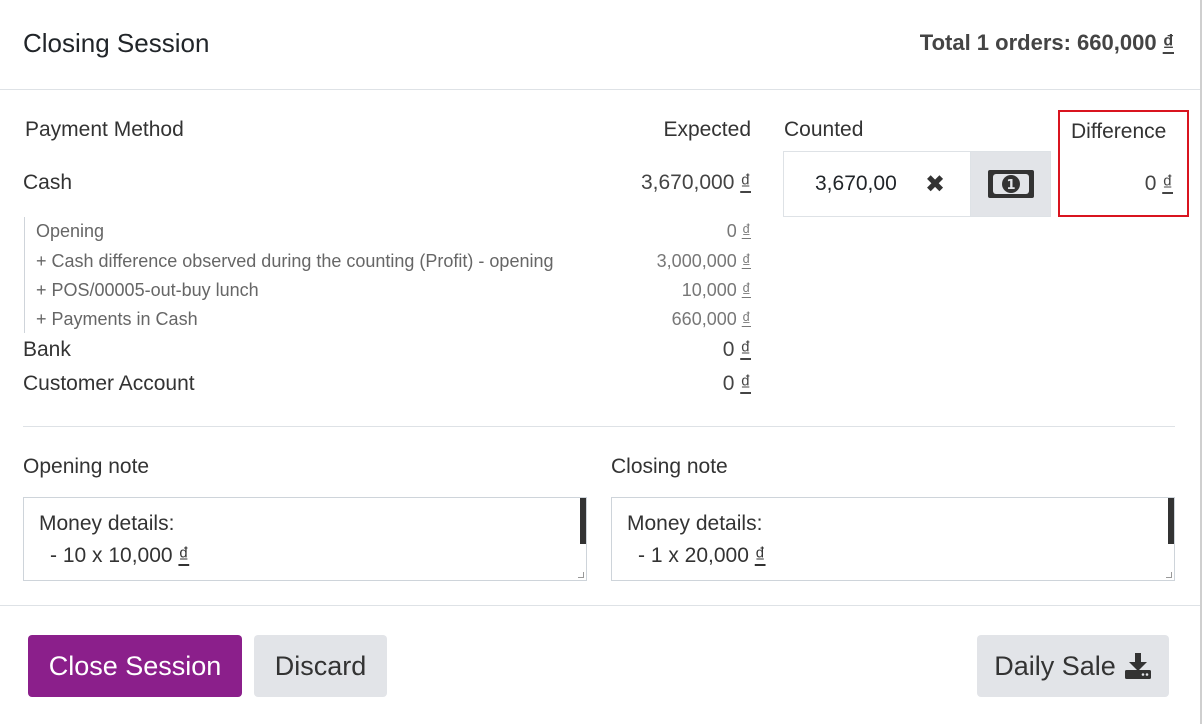 The height and width of the screenshot is (724, 1202). I want to click on payment-method-header: Payment Method, so click(104, 129).